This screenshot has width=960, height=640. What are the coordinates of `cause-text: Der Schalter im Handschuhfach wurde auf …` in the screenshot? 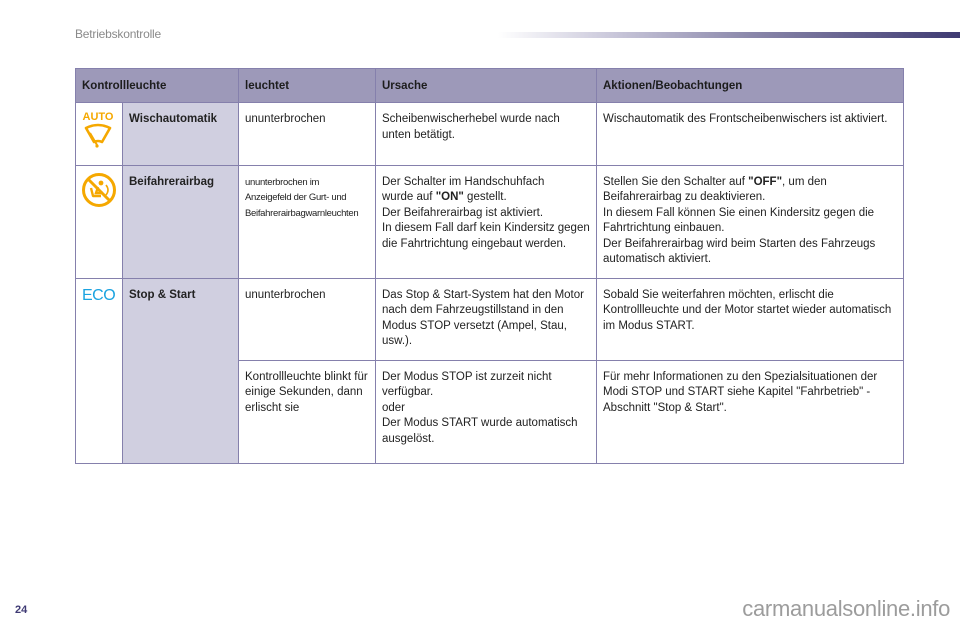 It's located at (486, 221).